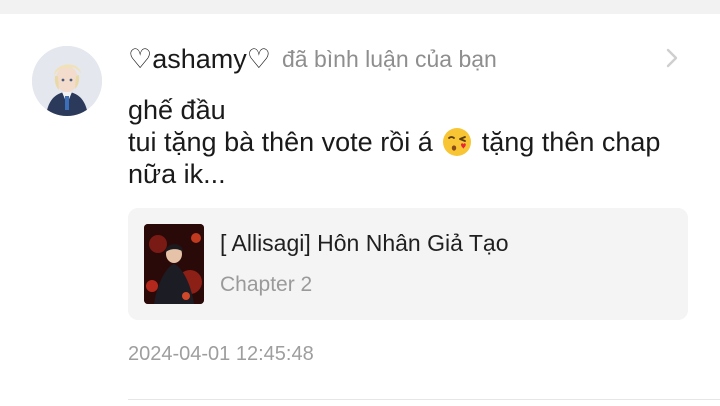 Image resolution: width=720 pixels, height=406 pixels. Describe the element at coordinates (174, 264) in the screenshot. I see `story-cover-image` at that location.